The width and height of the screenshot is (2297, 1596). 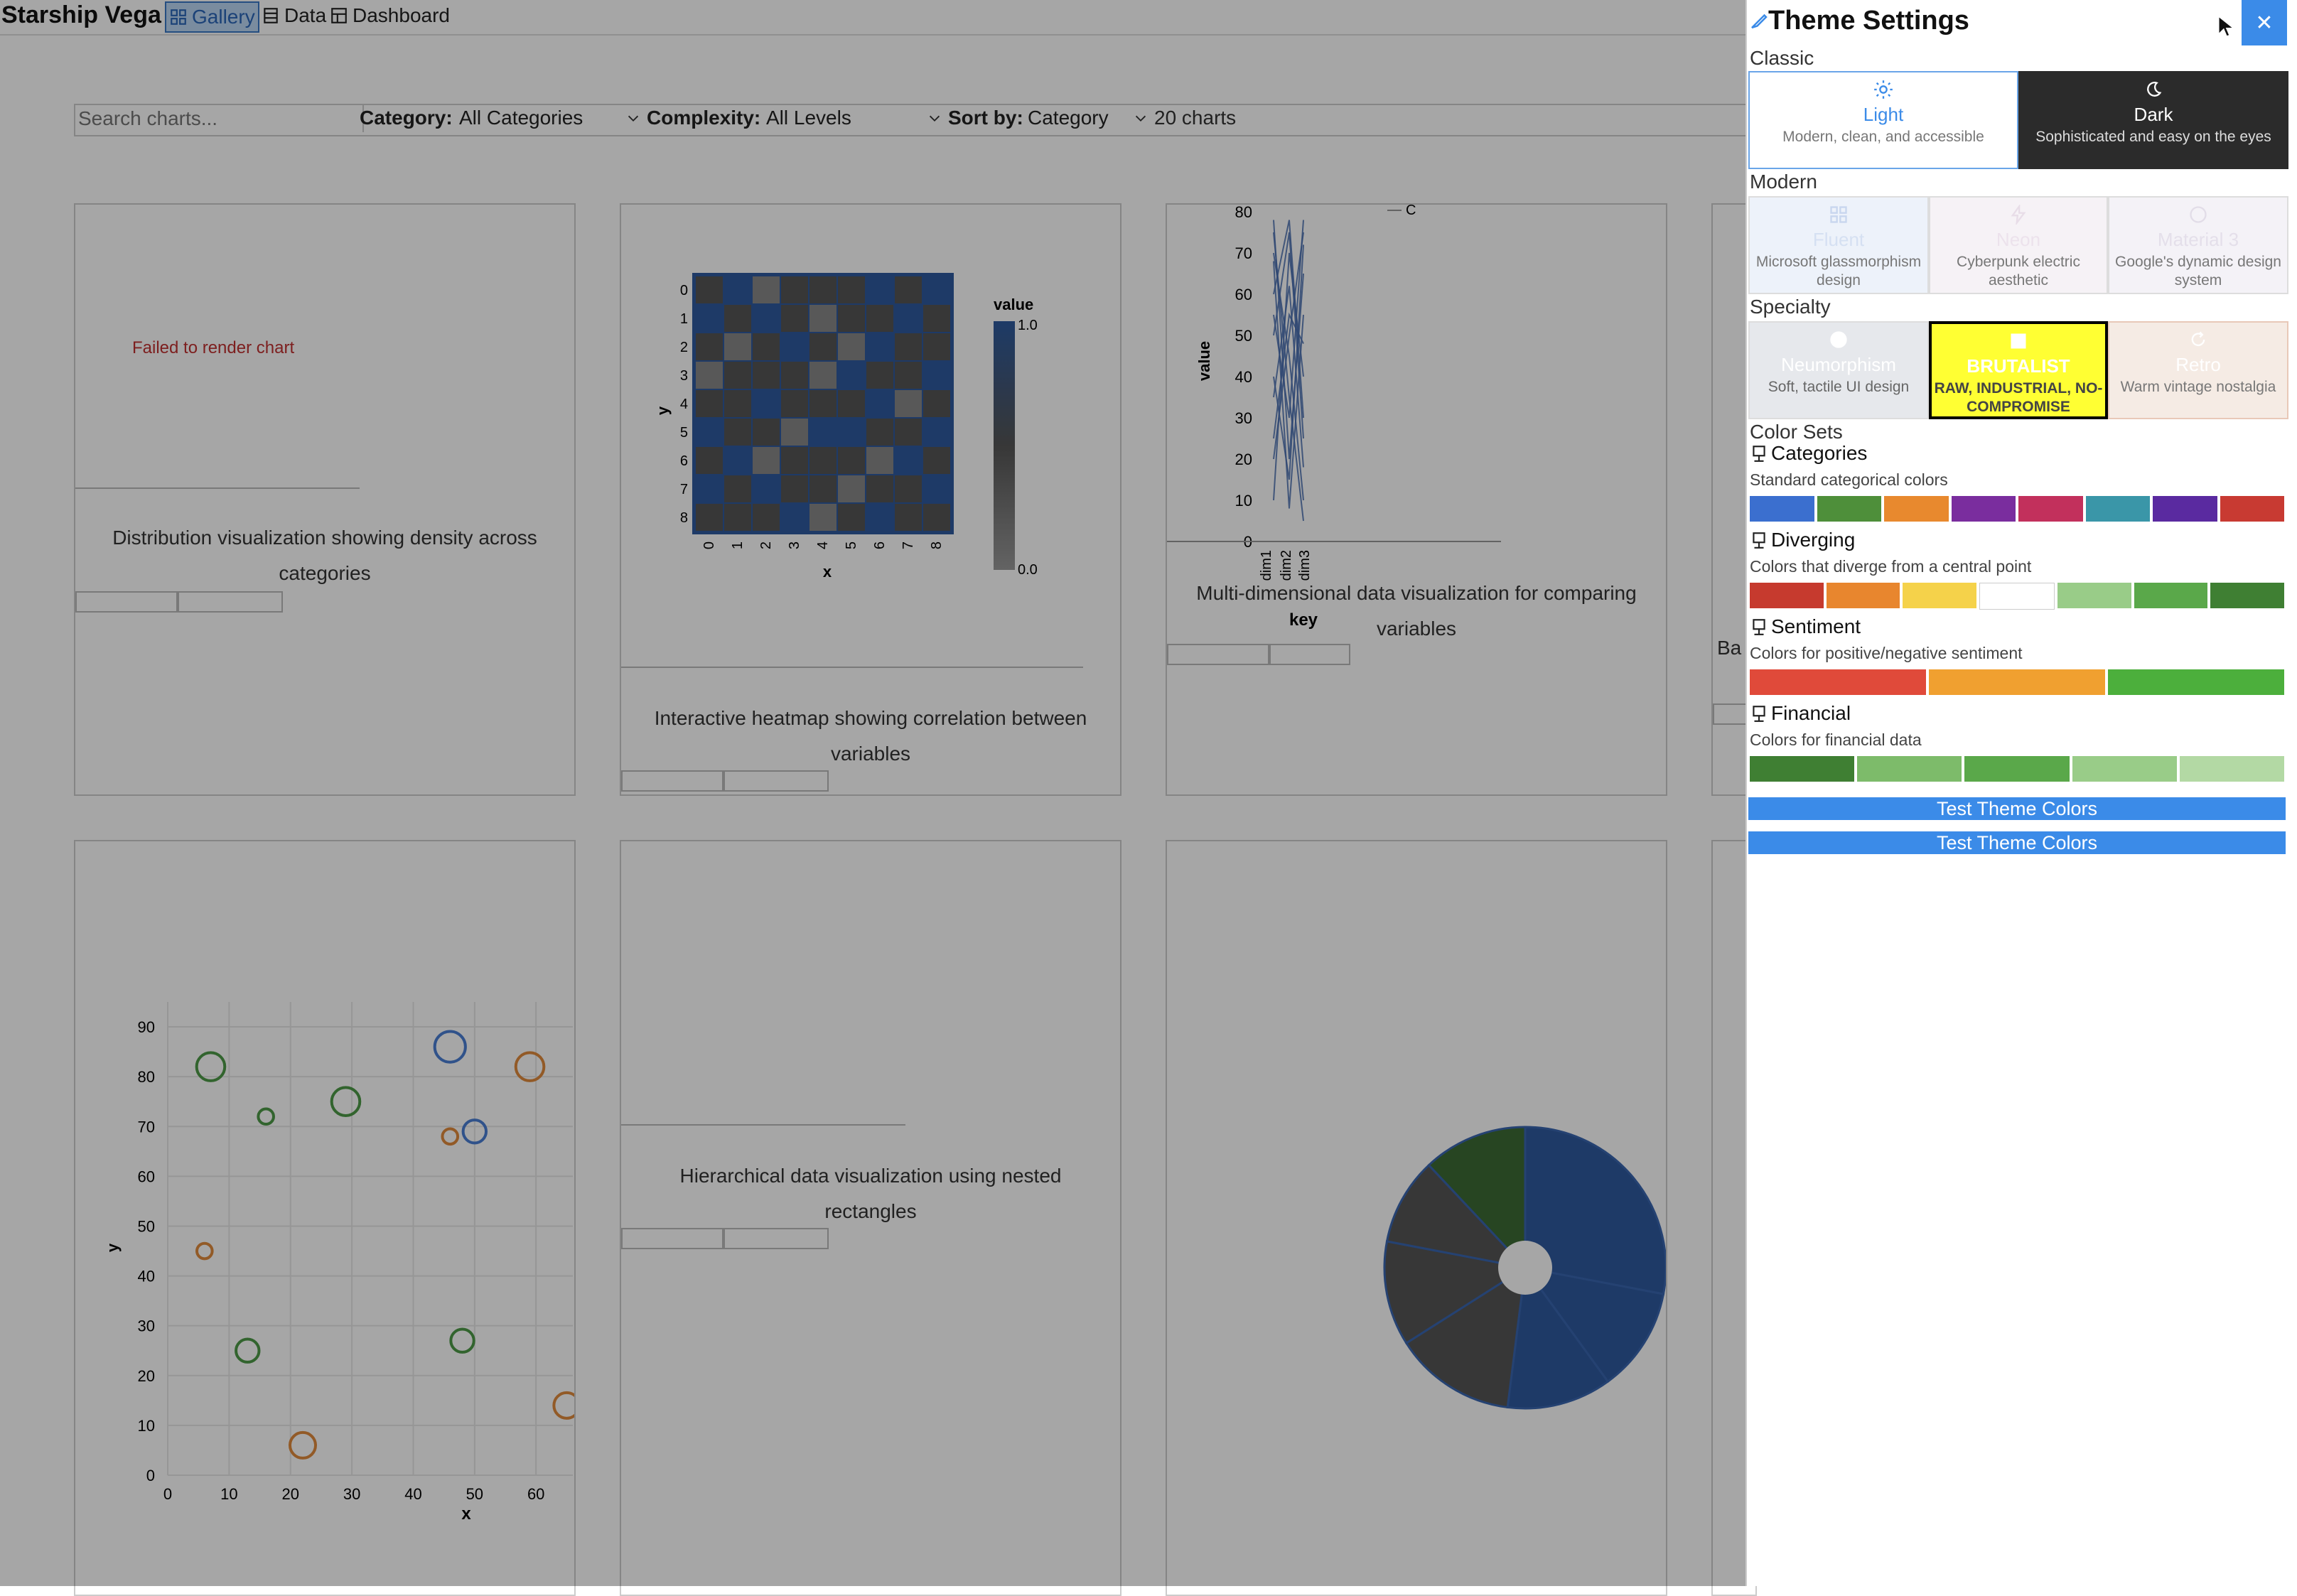 I want to click on refresh-icon, so click(x=2198, y=339).